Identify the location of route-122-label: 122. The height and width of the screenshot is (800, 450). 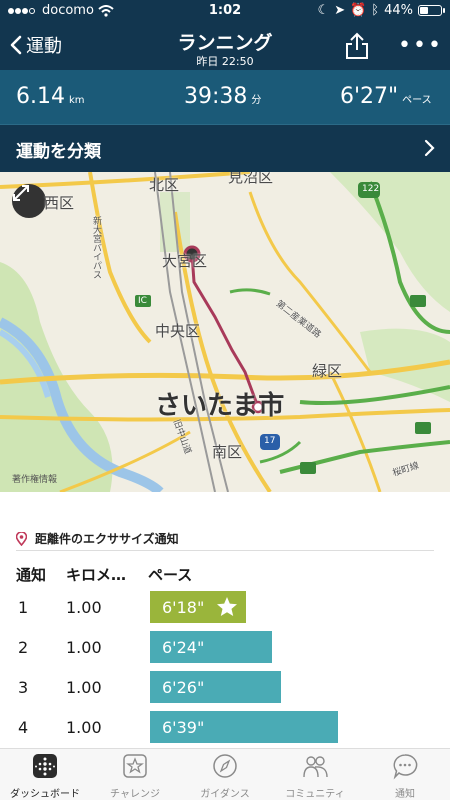
(371, 189).